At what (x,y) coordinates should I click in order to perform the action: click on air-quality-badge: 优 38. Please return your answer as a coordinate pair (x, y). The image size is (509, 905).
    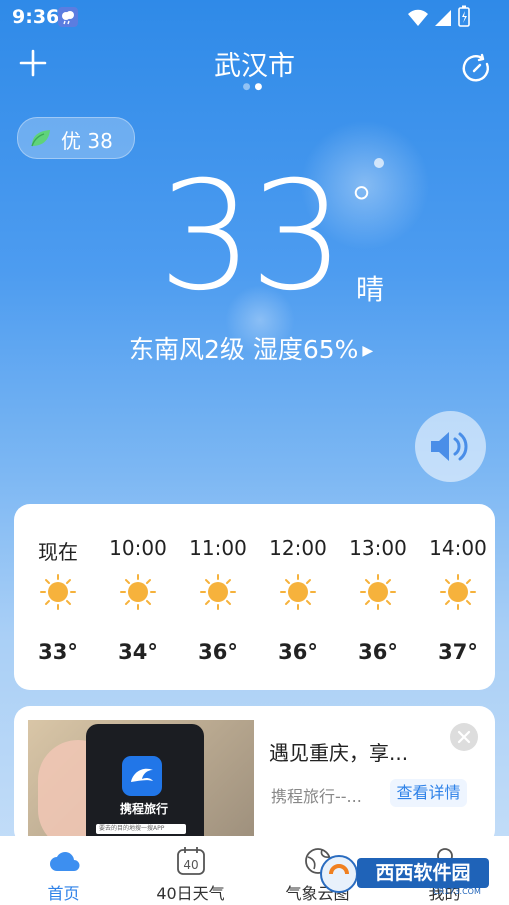
    Looking at the image, I should click on (76, 138).